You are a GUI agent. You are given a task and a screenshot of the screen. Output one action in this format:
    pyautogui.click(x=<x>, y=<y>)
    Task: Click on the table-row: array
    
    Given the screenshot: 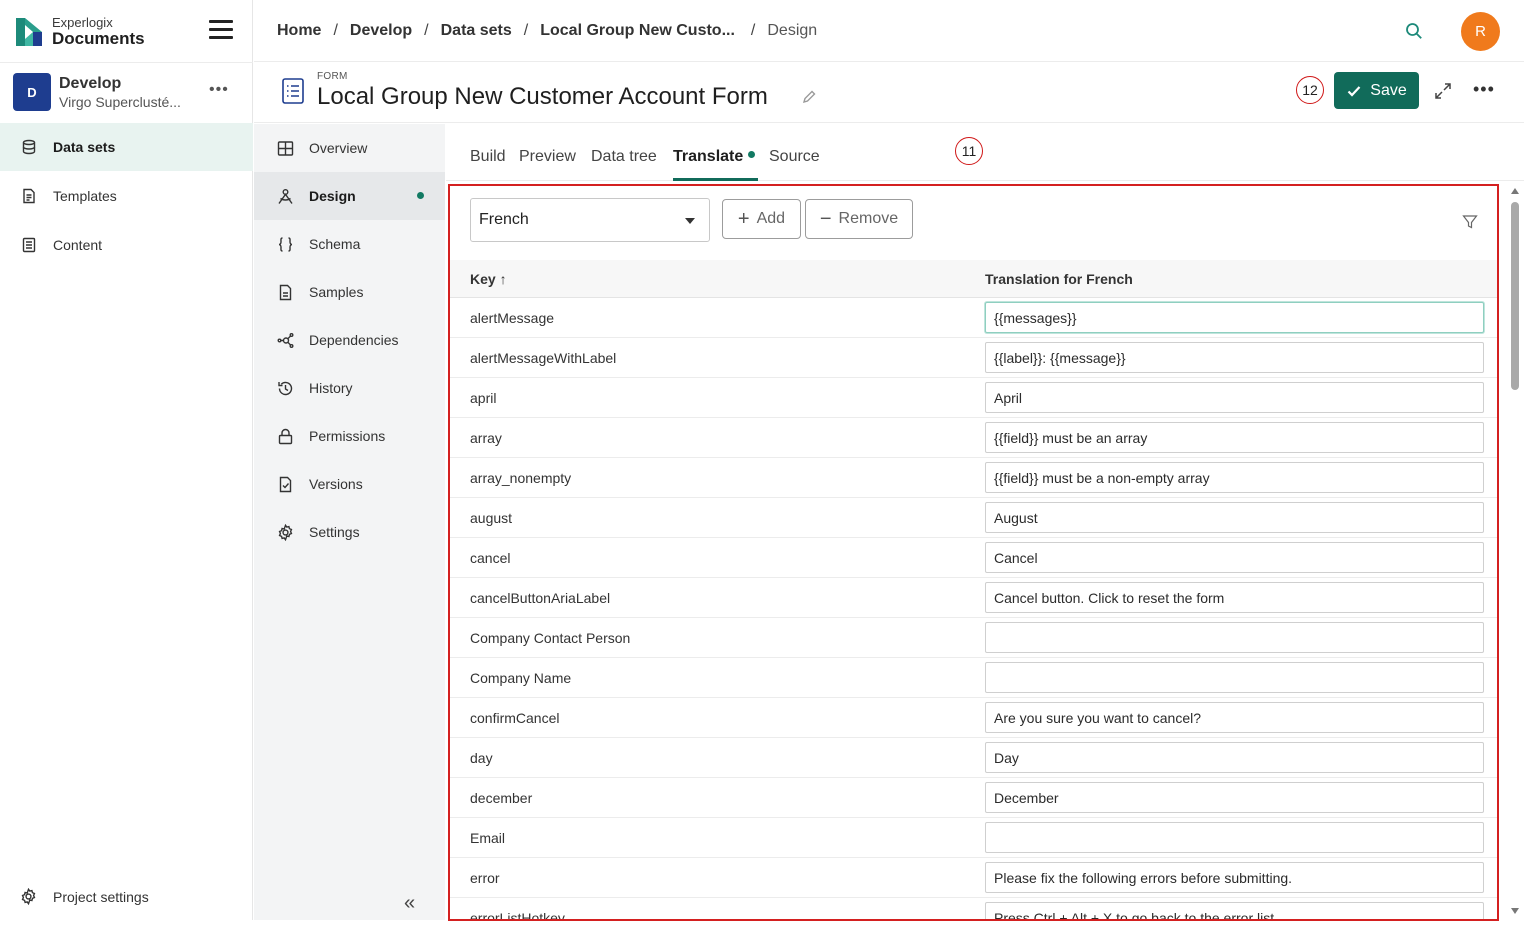 What is the action you would take?
    pyautogui.click(x=973, y=438)
    